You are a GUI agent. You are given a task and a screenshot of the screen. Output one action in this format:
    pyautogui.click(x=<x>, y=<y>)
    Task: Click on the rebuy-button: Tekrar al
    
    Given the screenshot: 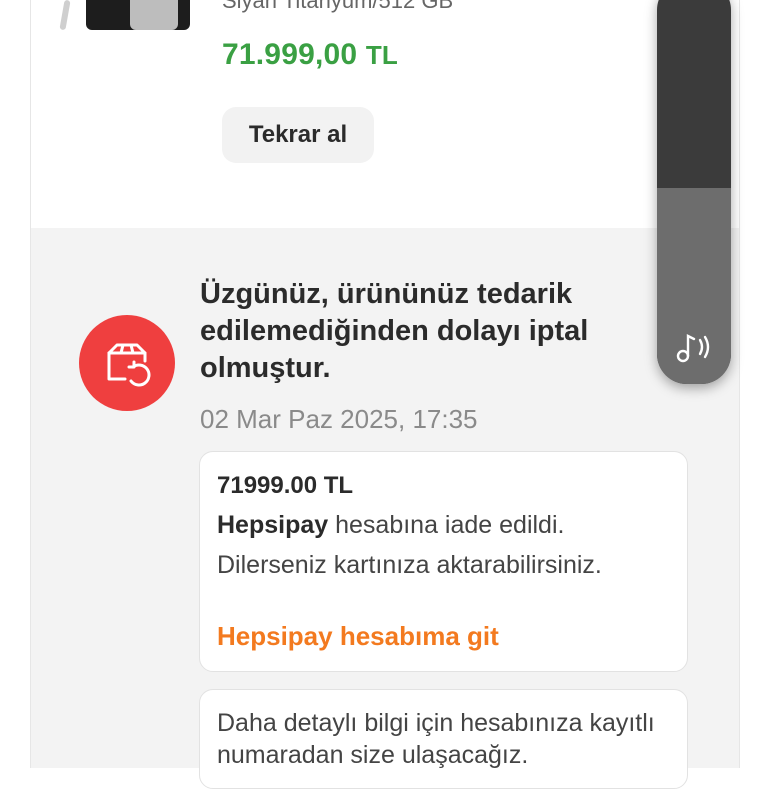 What is the action you would take?
    pyautogui.click(x=298, y=135)
    